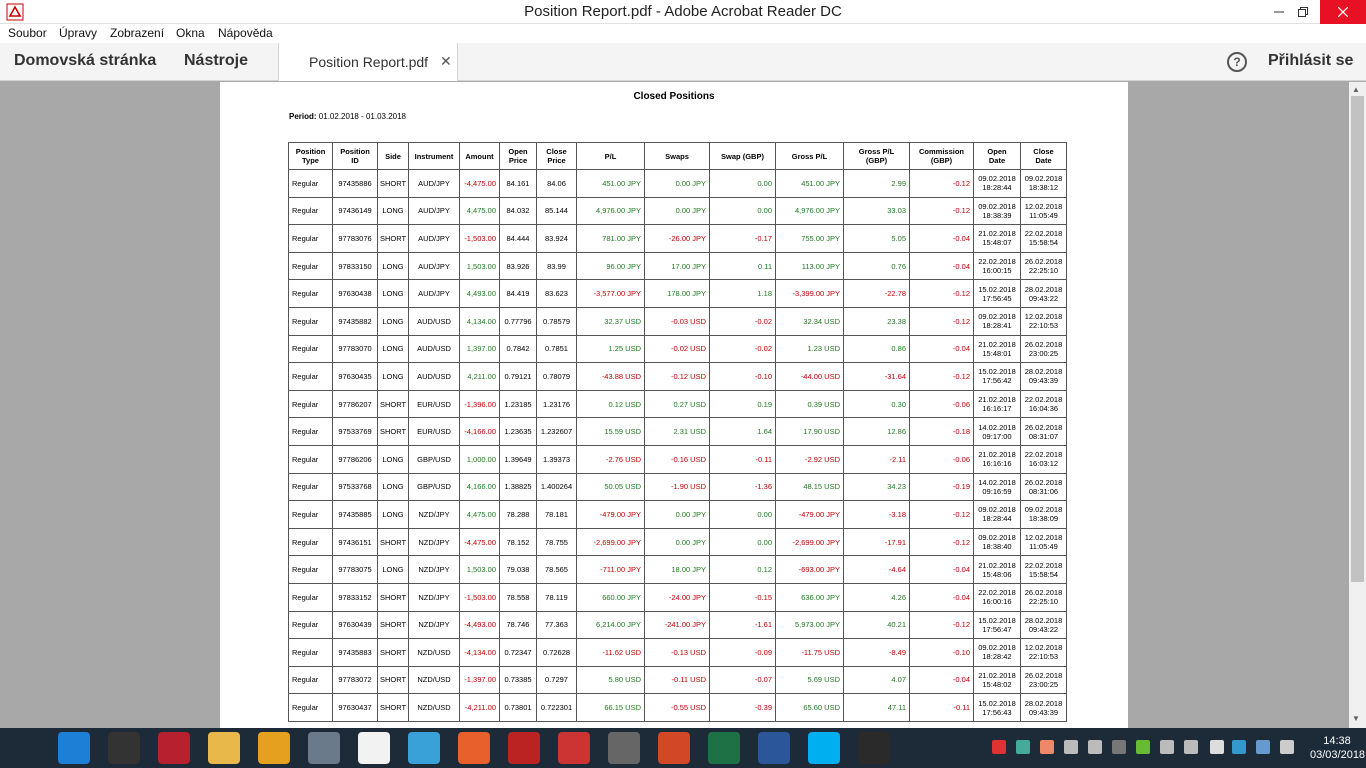  What do you see at coordinates (1095, 747) in the screenshot?
I see `tray-flag-icon` at bounding box center [1095, 747].